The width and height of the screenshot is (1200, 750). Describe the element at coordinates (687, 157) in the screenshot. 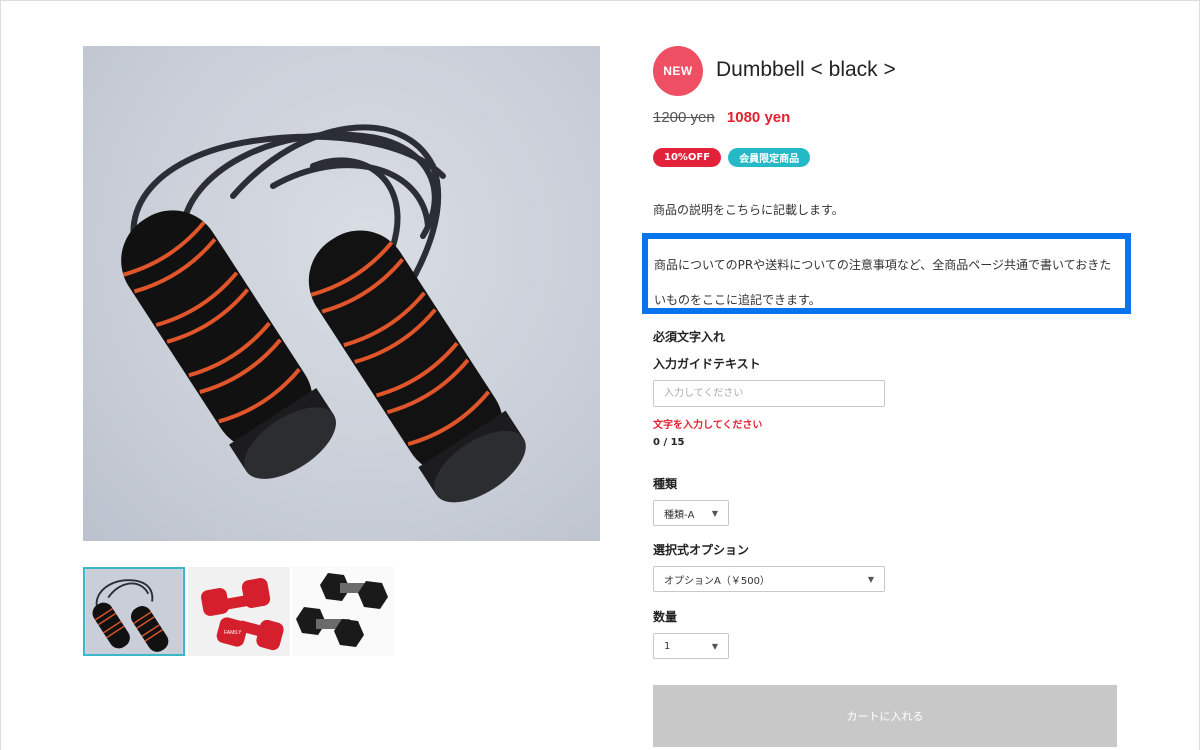

I see `discount-tag: 10%OFF` at that location.